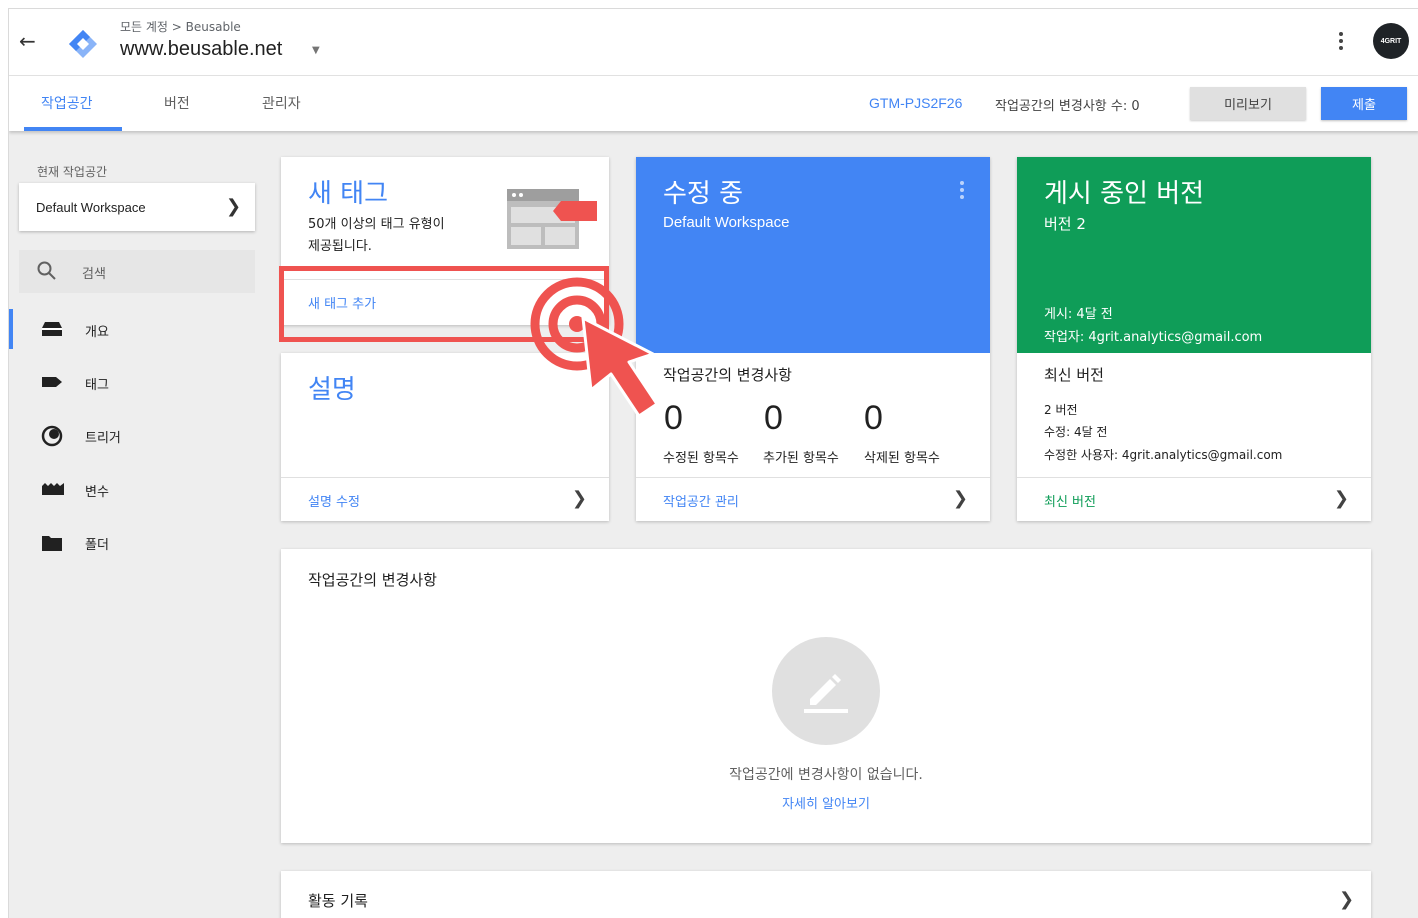  What do you see at coordinates (813, 499) in the screenshot?
I see `ws-changes-footer: 작업공간 관리 ❯` at bounding box center [813, 499].